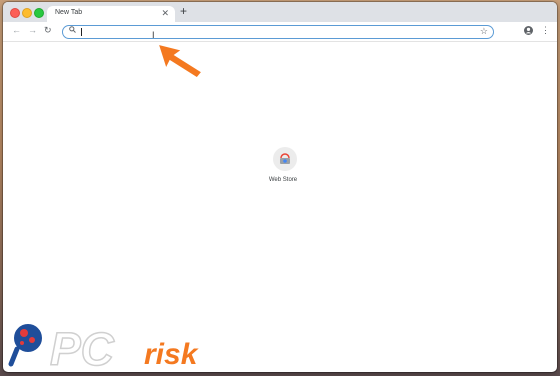 This screenshot has width=560, height=376. Describe the element at coordinates (180, 60) in the screenshot. I see `pointer-arrow-icon` at that location.